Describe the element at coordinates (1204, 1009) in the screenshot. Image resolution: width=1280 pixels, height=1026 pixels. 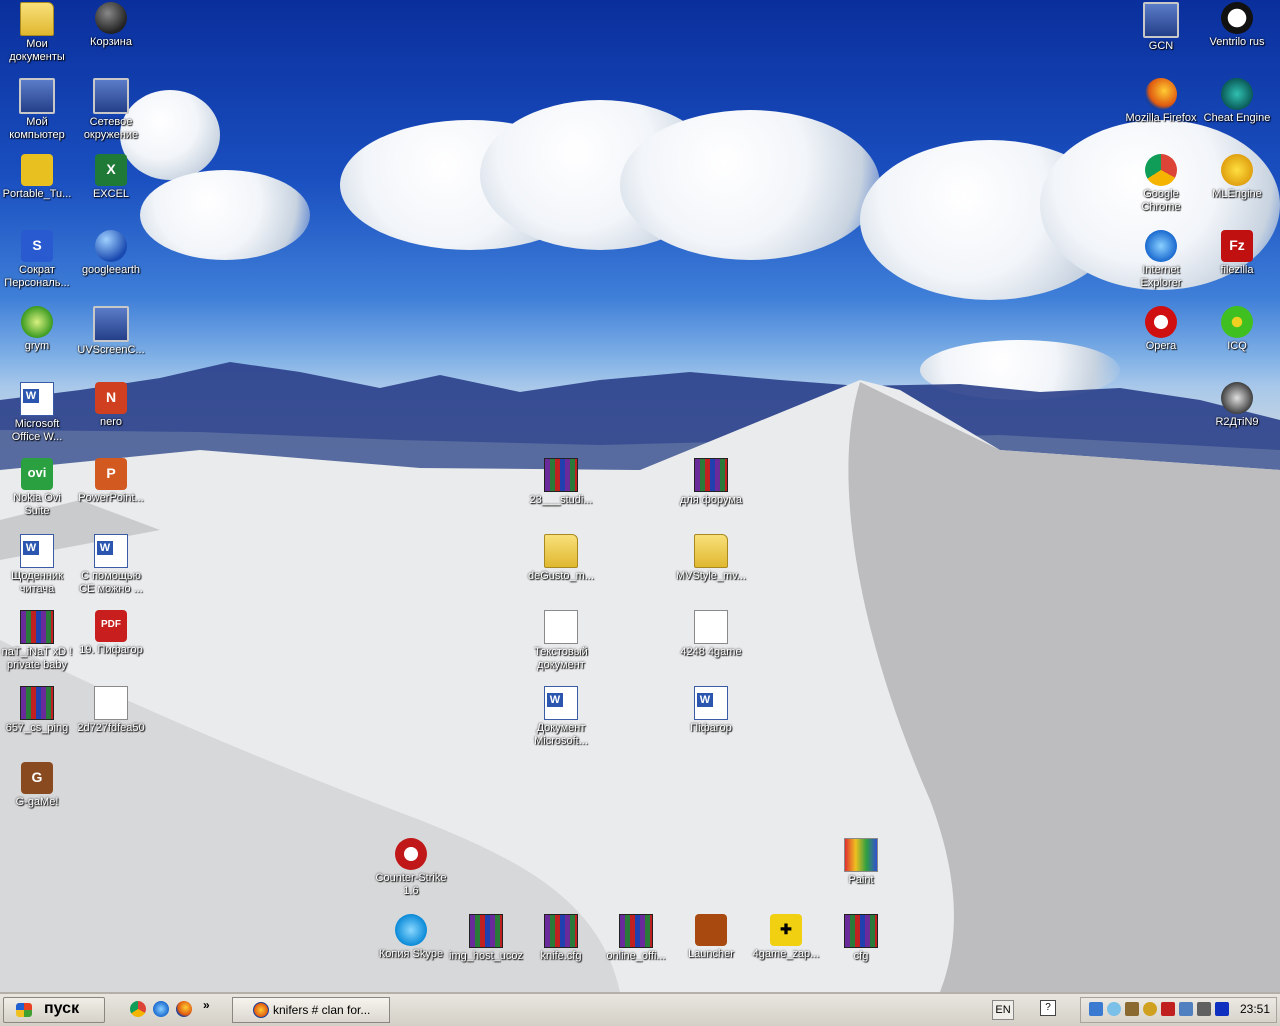
I see `volume-tray-icon` at that location.